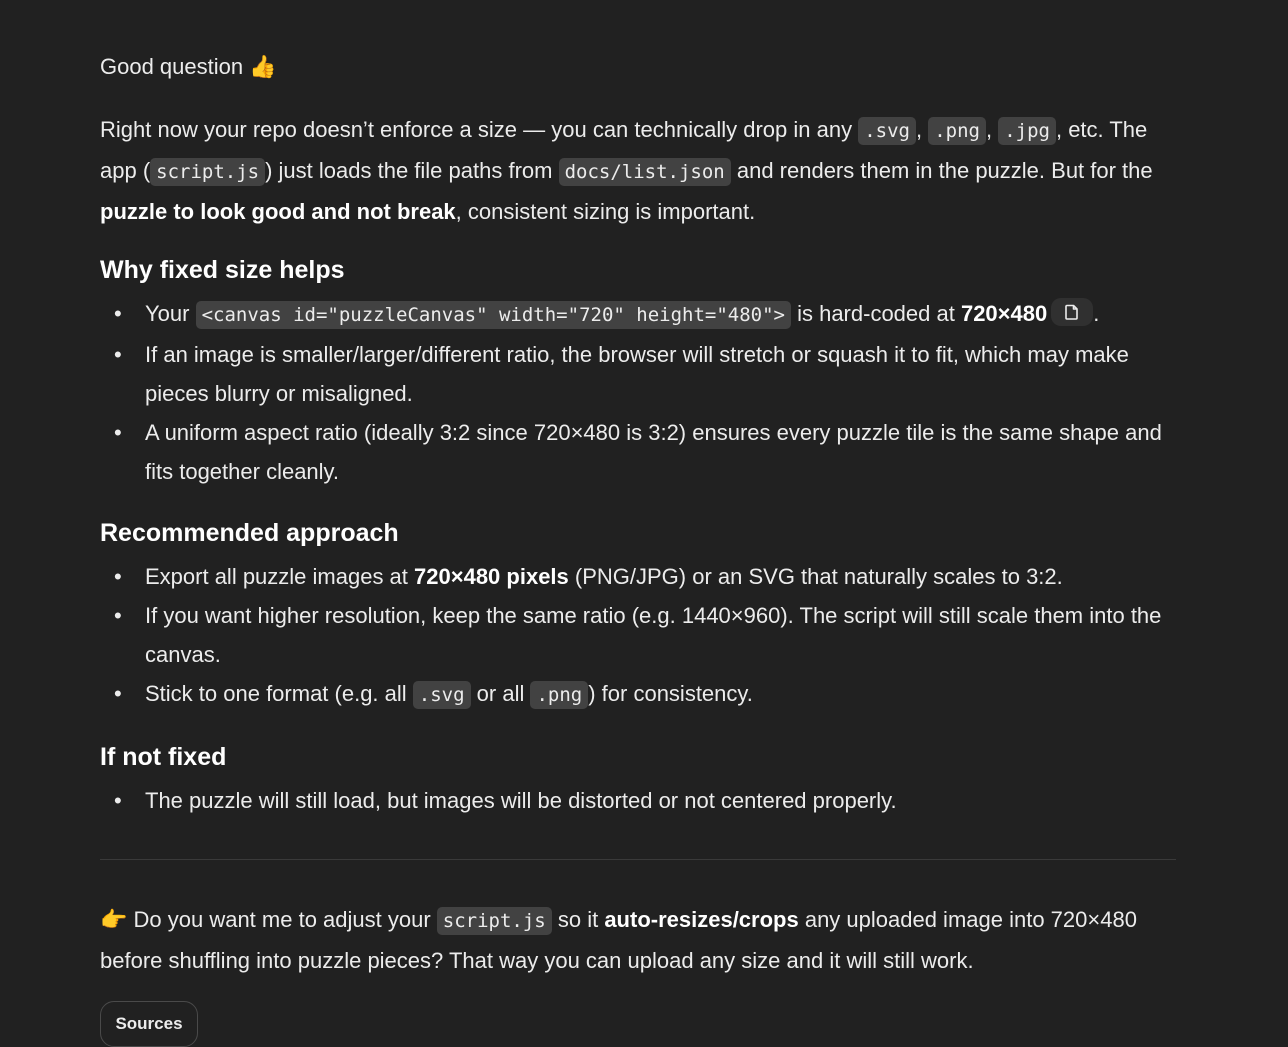 The image size is (1288, 1047). What do you see at coordinates (412, 170) in the screenshot?
I see `intro-text-3: ) just loads the file paths from` at bounding box center [412, 170].